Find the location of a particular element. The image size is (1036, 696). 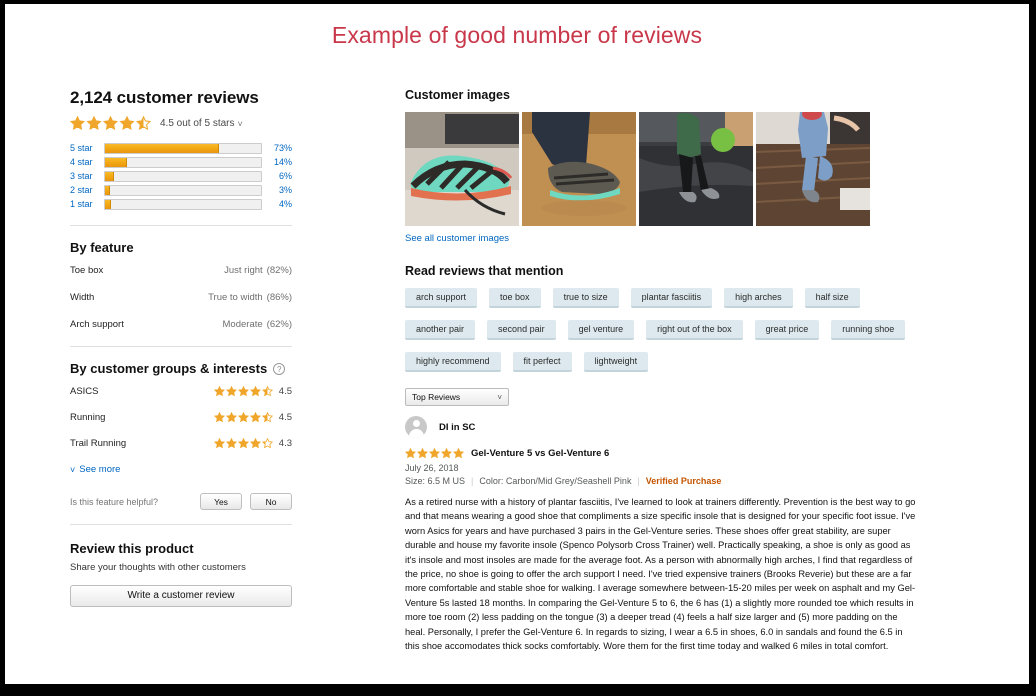

helpful-yes-button: Yes is located at coordinates (221, 501).